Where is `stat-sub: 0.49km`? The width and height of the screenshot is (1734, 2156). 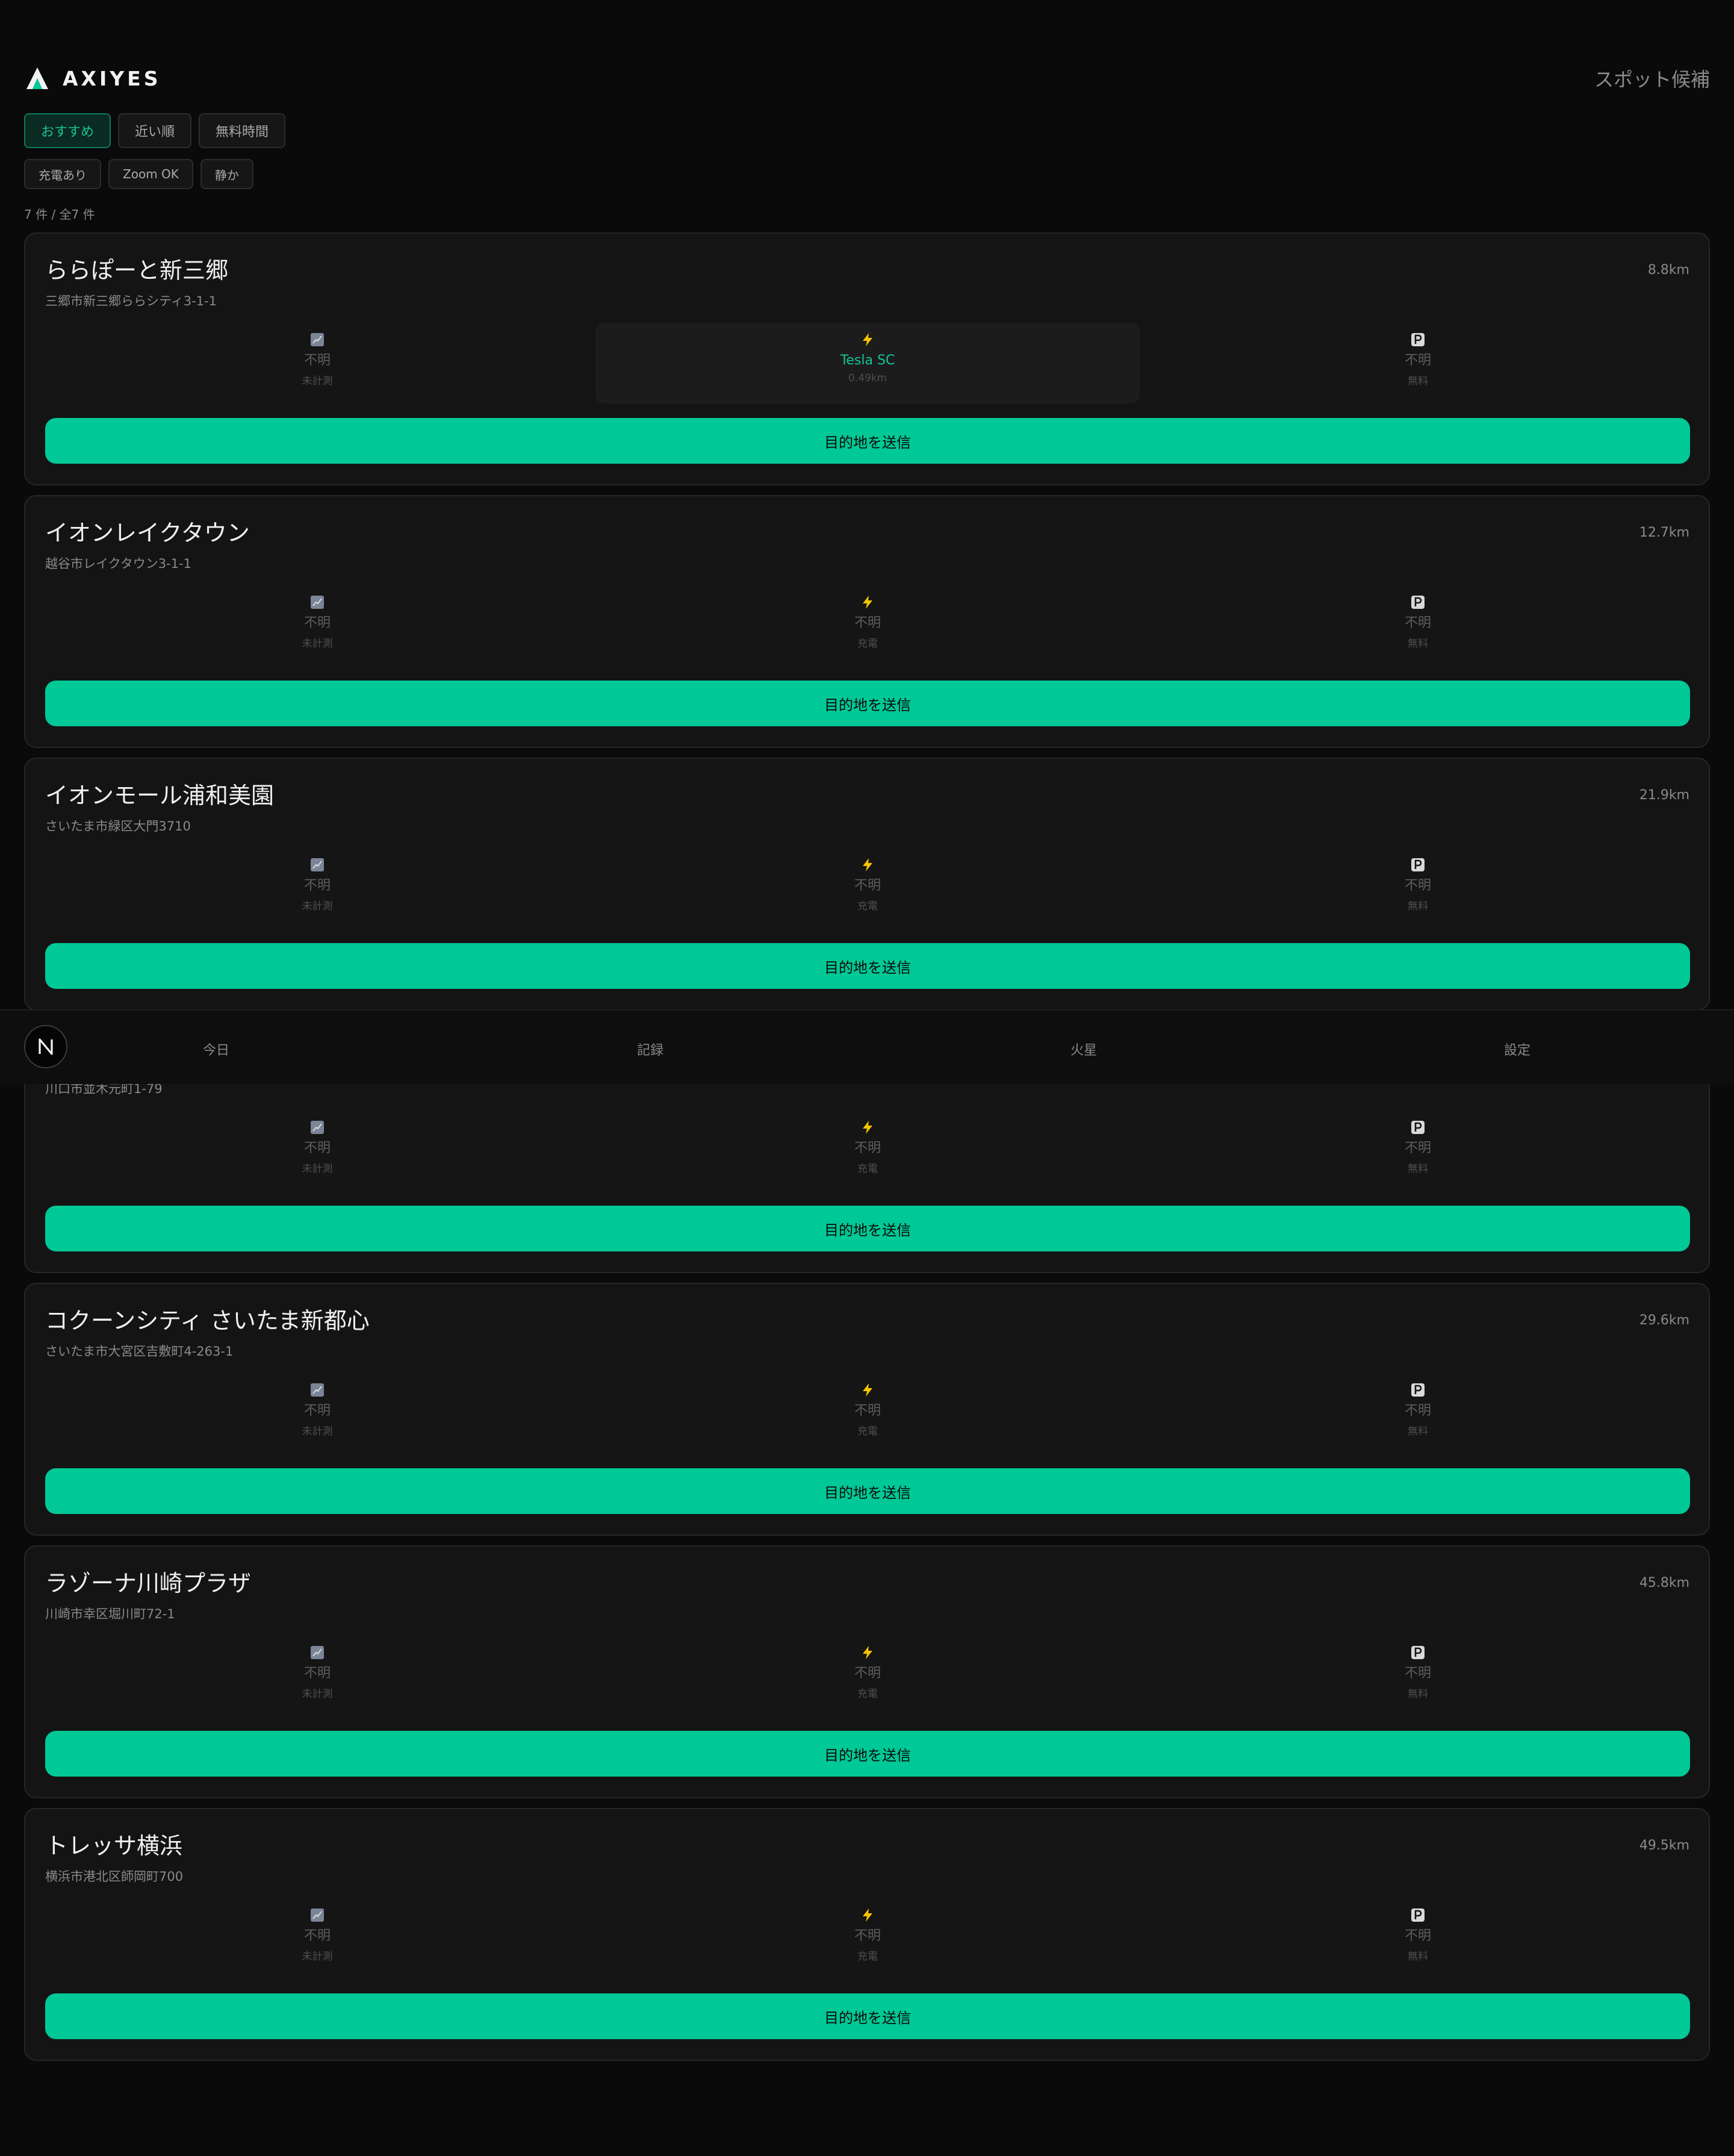
stat-sub: 0.49km is located at coordinates (867, 378).